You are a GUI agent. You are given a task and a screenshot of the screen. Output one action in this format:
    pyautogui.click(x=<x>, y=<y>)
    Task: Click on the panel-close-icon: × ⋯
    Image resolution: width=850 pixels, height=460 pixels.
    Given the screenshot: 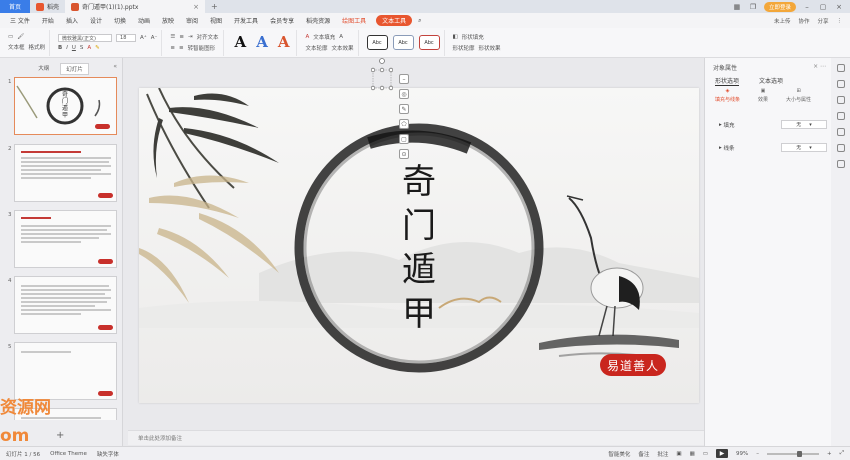 What is the action you would take?
    pyautogui.click(x=819, y=66)
    